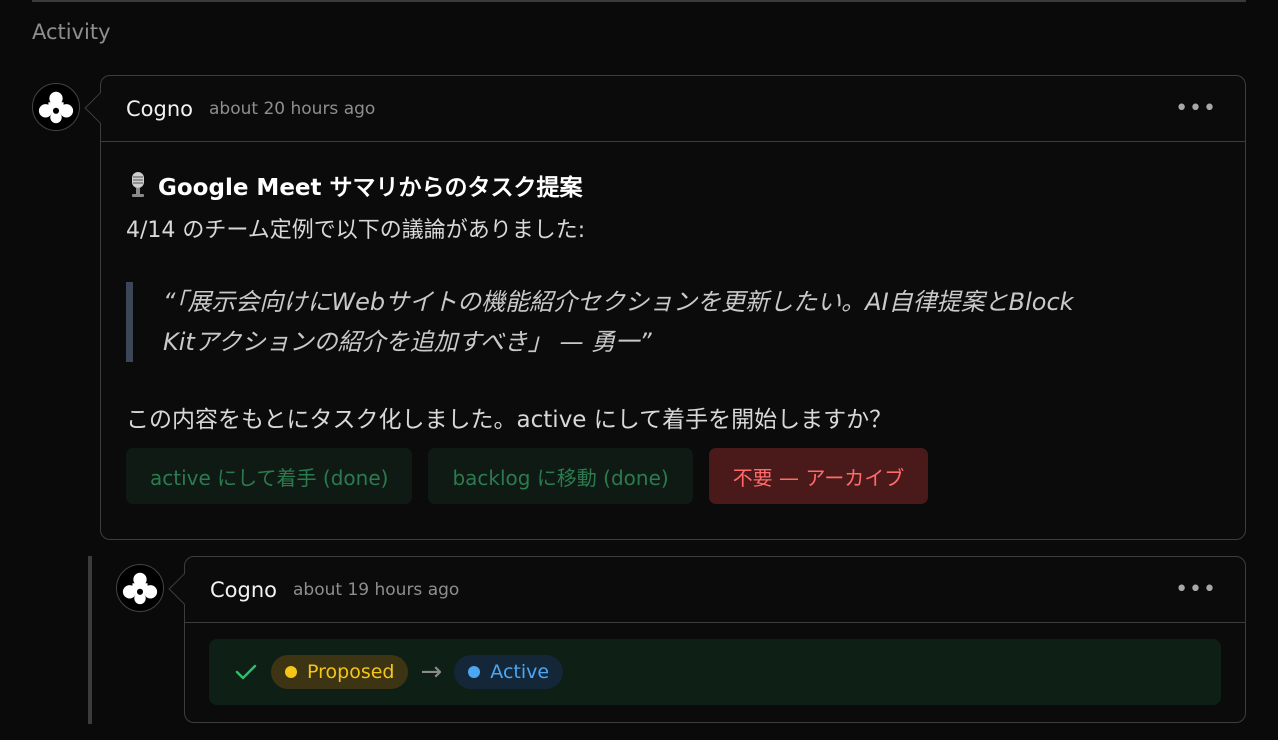 The image size is (1278, 740). Describe the element at coordinates (639, 1) in the screenshot. I see `top-divider` at that location.